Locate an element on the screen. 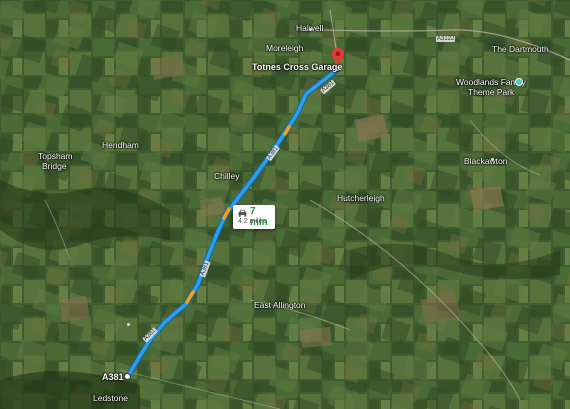 The width and height of the screenshot is (570, 409). place-label-chilley: Chilley is located at coordinates (227, 176).